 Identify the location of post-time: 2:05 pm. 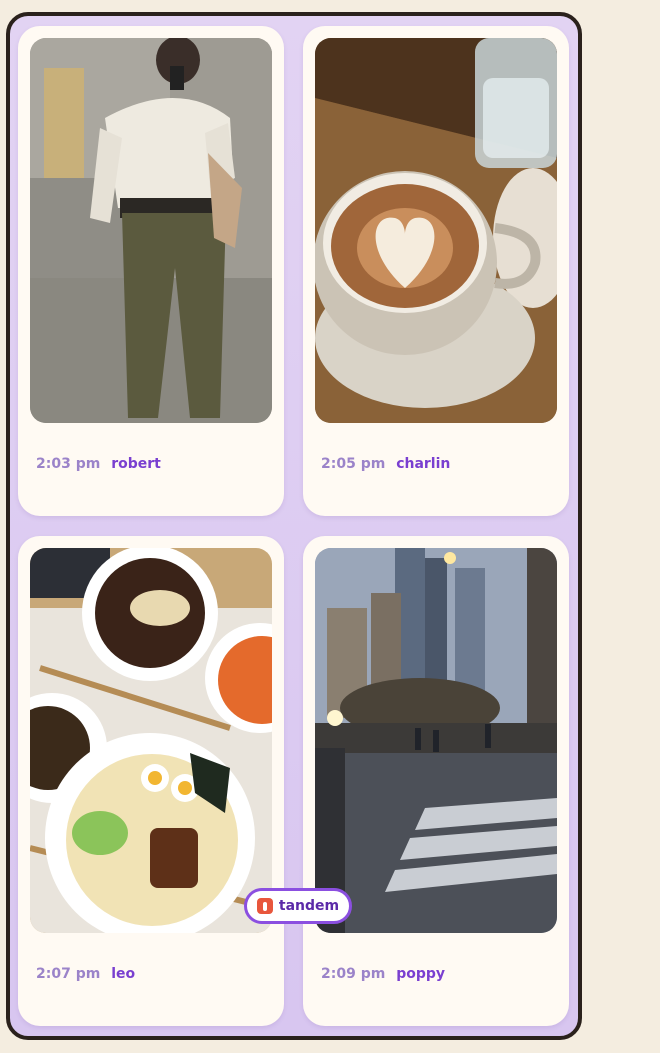
(353, 464).